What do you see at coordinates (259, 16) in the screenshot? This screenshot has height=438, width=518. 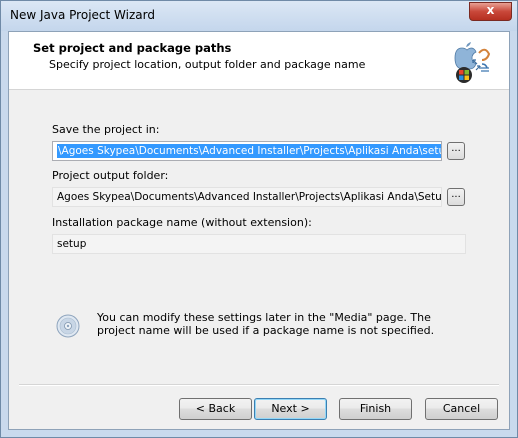 I see `title-bar: New Java Project Wizard x` at bounding box center [259, 16].